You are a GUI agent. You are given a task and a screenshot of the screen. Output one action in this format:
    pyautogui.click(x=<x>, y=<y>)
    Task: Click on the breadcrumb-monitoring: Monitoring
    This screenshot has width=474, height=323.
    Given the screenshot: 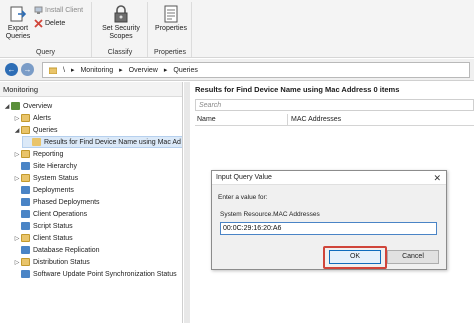 What is the action you would take?
    pyautogui.click(x=96, y=70)
    